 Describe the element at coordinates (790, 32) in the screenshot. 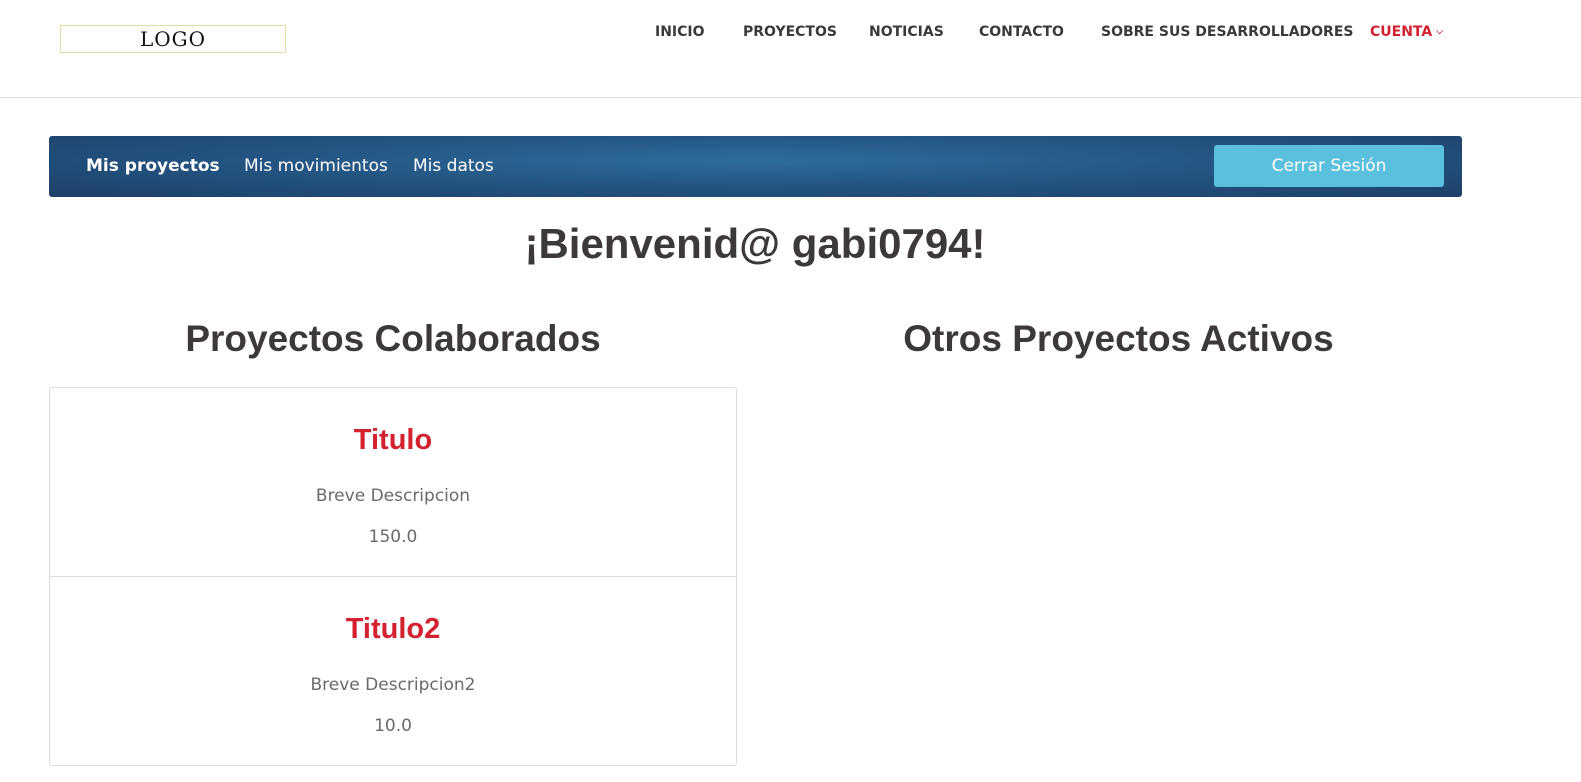

I see `nav-item-proyectos: PROYECTOS` at that location.